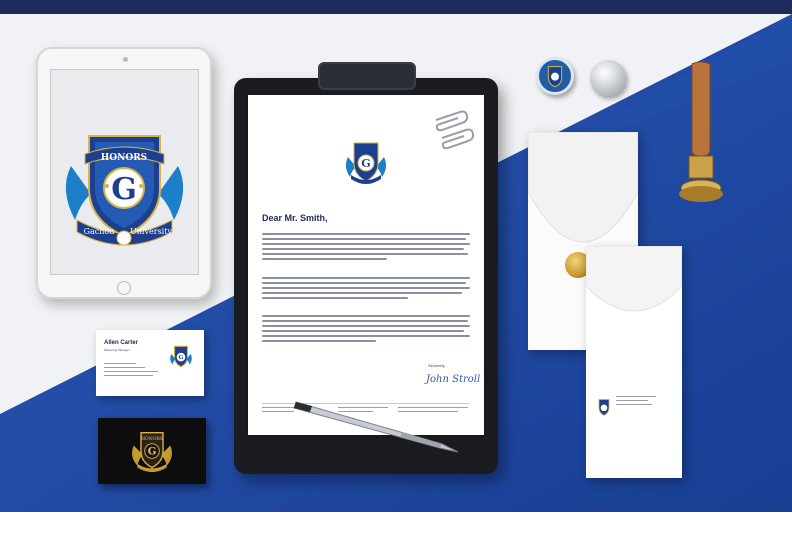 Image resolution: width=792 pixels, height=537 pixels. Describe the element at coordinates (636, 402) in the screenshot. I see `envelope-address-lines` at that location.